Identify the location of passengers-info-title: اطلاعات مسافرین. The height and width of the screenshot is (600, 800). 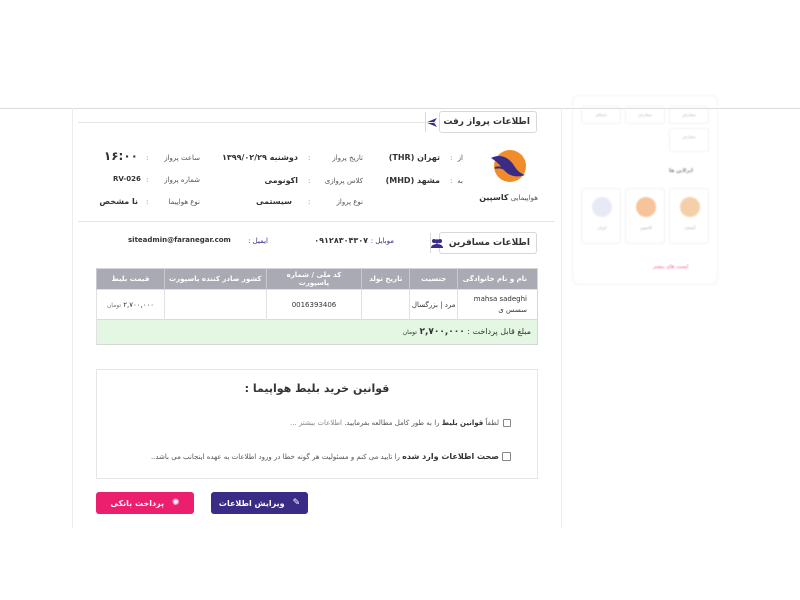
(489, 243).